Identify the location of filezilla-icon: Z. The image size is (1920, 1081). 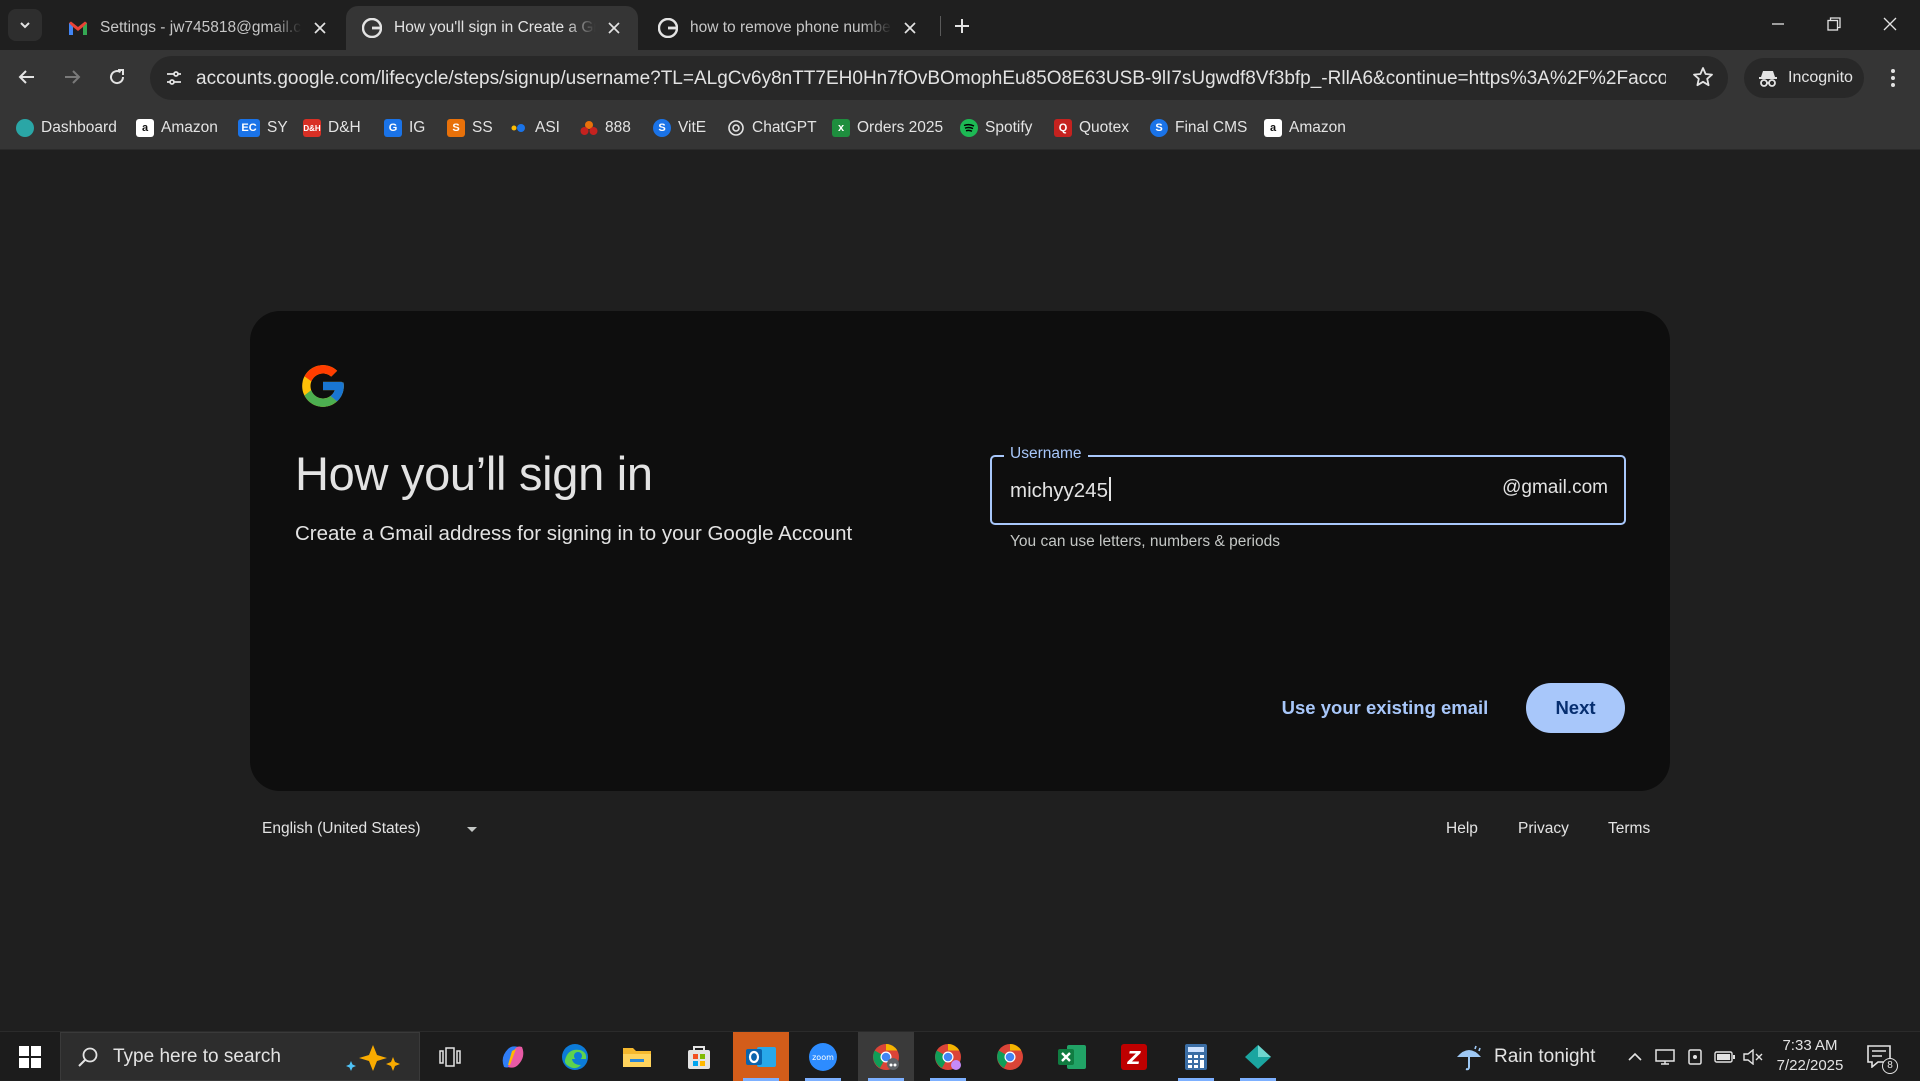
(1134, 1056).